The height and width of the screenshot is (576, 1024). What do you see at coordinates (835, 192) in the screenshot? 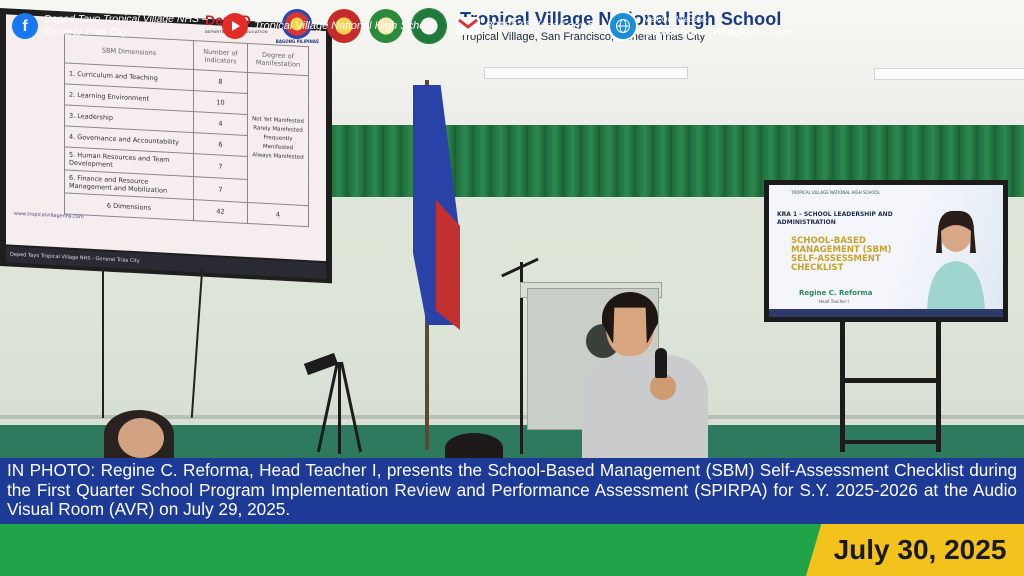
I see `slide-school-name: TROPICAL VILLAGE NATIONAL HIGH SCHOOL` at bounding box center [835, 192].